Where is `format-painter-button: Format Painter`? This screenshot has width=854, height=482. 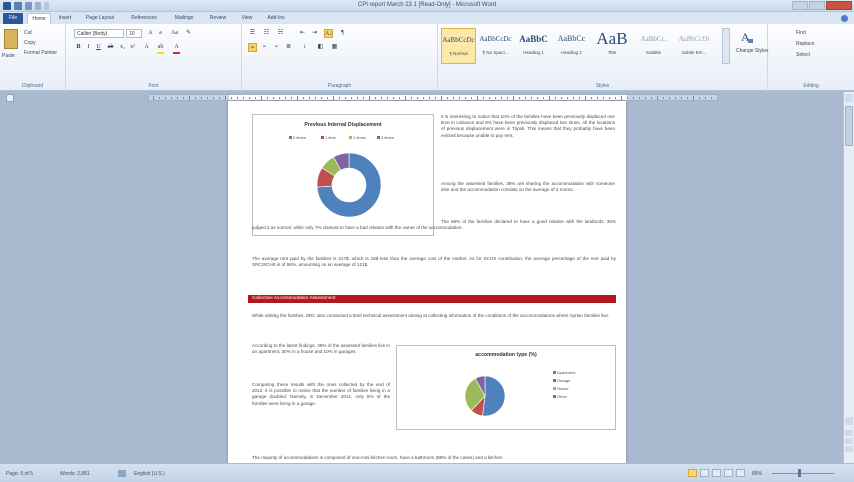
format-painter-button: Format Painter is located at coordinates (40, 53).